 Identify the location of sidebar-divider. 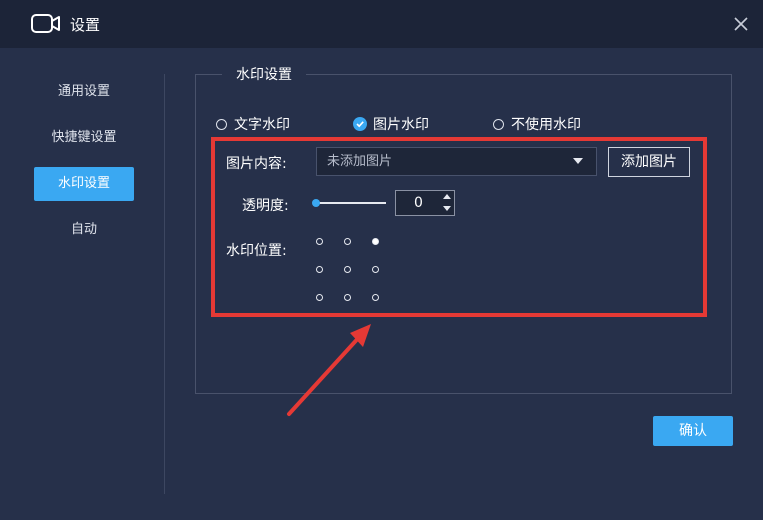
(164, 284).